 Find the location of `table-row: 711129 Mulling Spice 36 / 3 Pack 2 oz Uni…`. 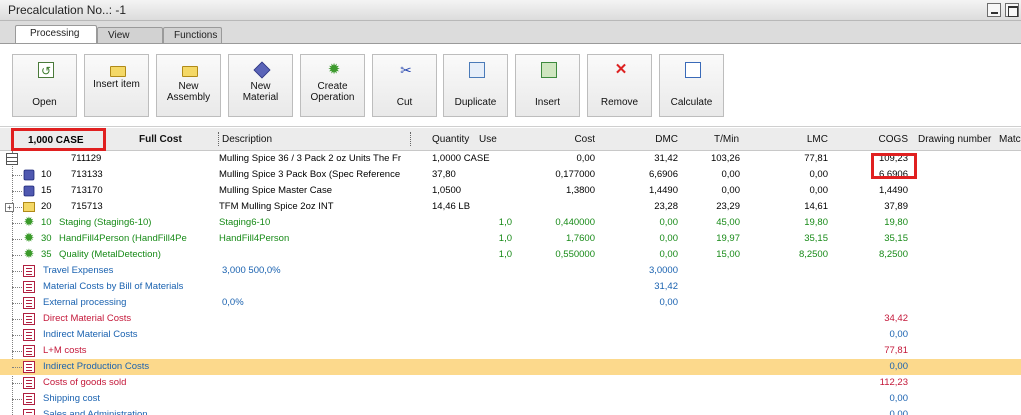

table-row: 711129 Mulling Spice 36 / 3 Pack 2 oz Uni… is located at coordinates (510, 159).